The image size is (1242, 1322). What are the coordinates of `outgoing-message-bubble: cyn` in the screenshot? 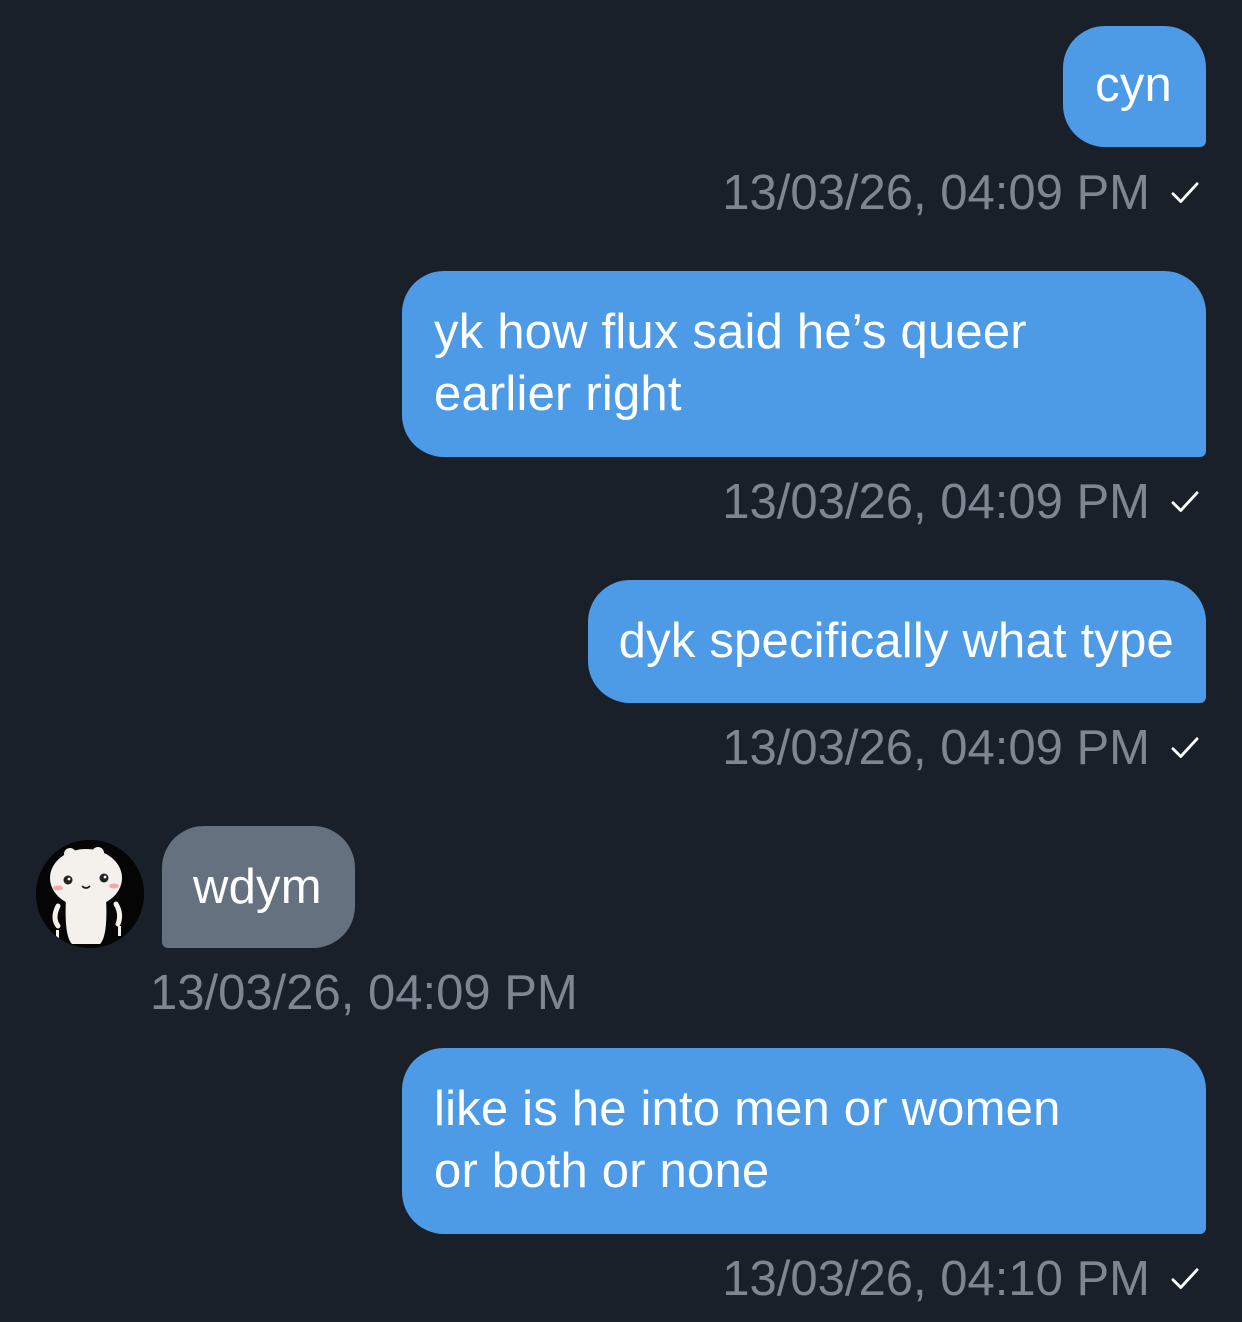 It's located at (1134, 86).